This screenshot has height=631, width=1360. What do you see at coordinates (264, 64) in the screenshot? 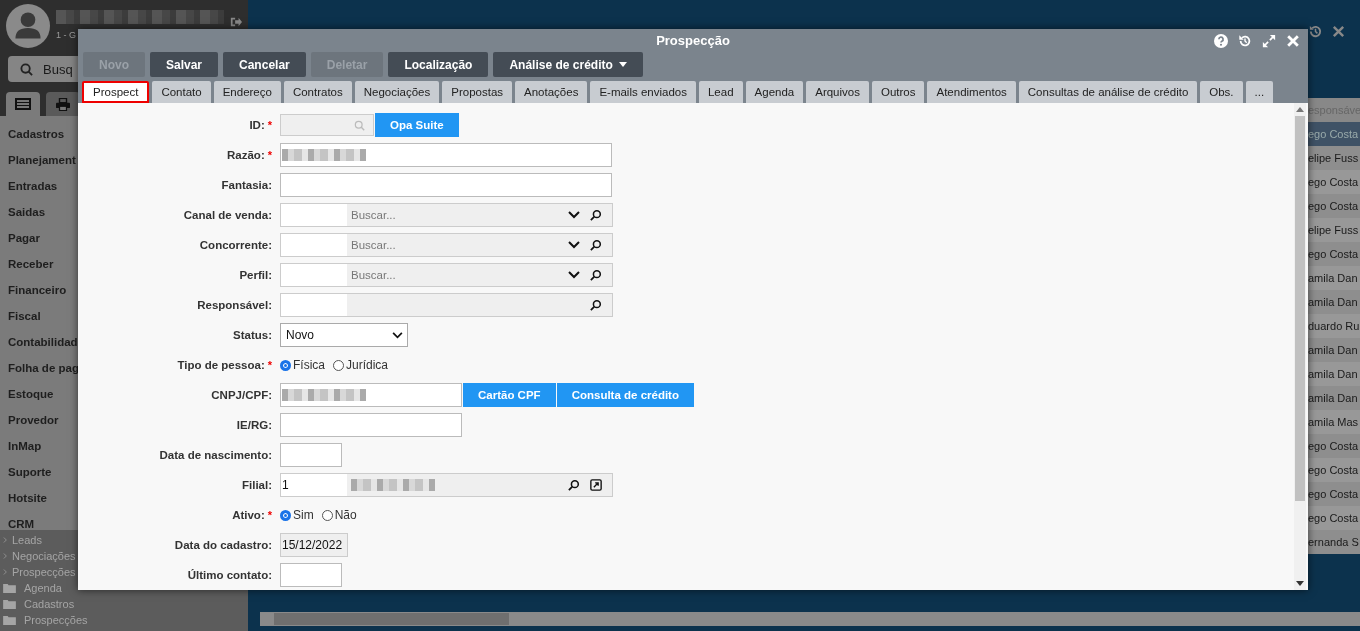
I see `toolbar-button: Cancelar` at bounding box center [264, 64].